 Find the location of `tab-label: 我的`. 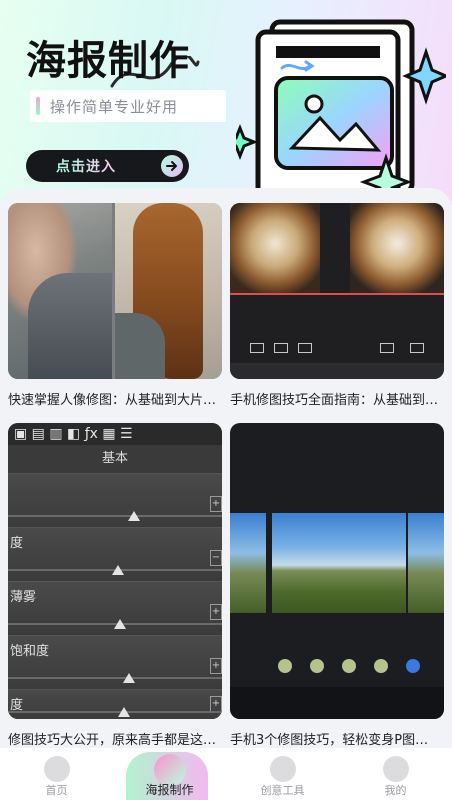

tab-label: 我的 is located at coordinates (395, 790).